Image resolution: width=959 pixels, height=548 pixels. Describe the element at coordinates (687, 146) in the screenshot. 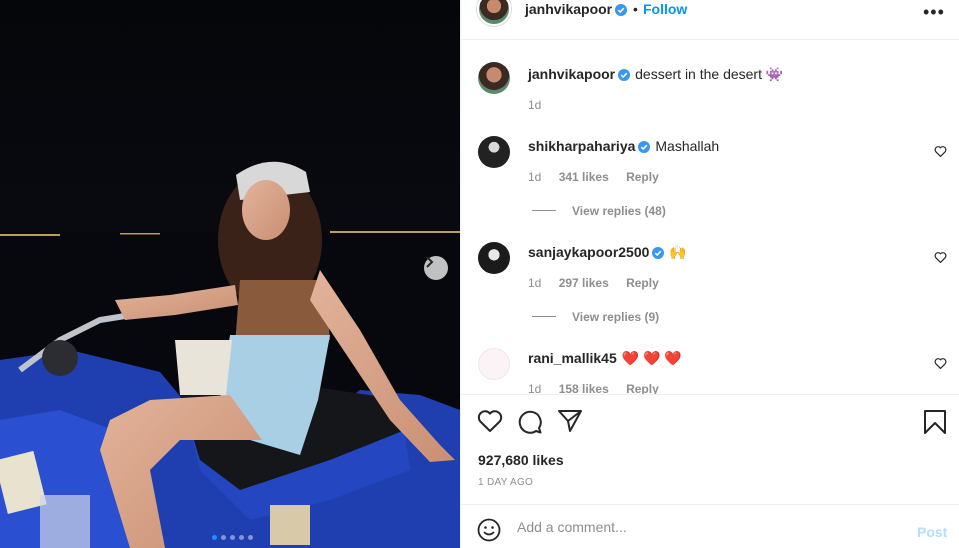

I see `comment-text: Mashallah` at that location.